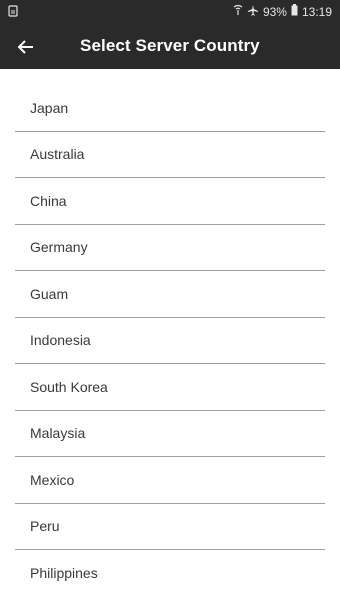  What do you see at coordinates (26, 47) in the screenshot?
I see `back-arrow-icon` at bounding box center [26, 47].